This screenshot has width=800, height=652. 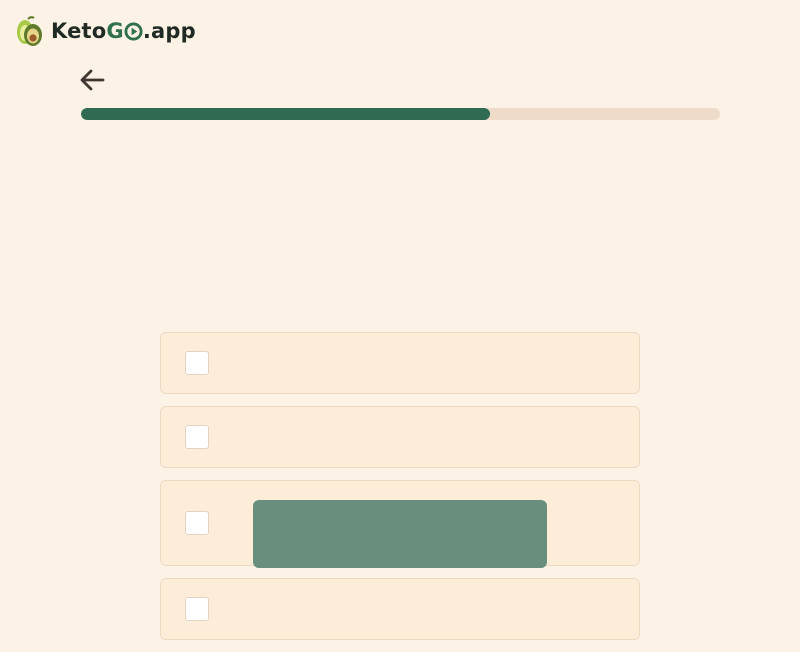 What do you see at coordinates (79, 31) in the screenshot?
I see `brand-prefix: Keto` at bounding box center [79, 31].